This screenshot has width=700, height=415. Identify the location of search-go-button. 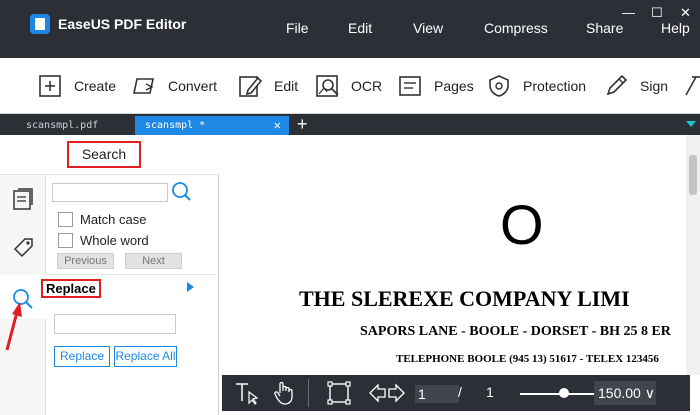
(181, 192).